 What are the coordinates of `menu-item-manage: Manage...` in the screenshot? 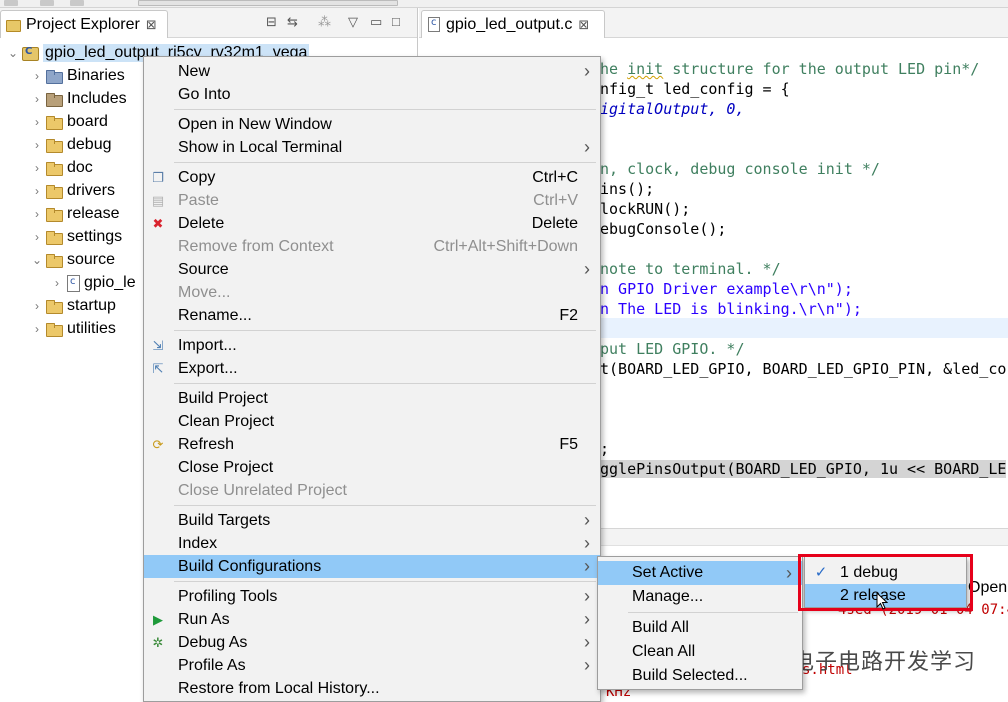 It's located at (700, 597).